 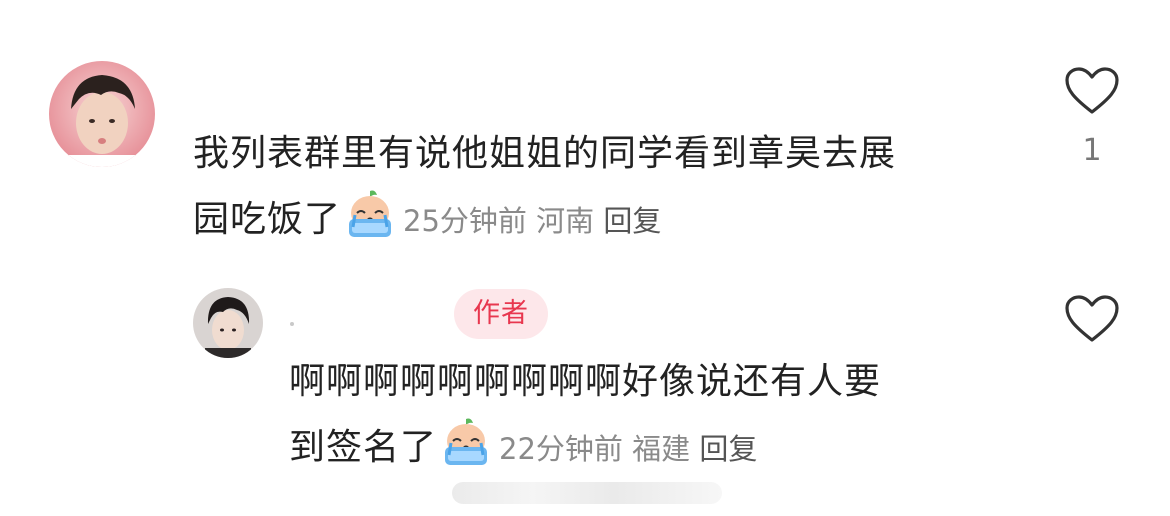 I want to click on reply-text-continuation: 到签名了, so click(x=363, y=447).